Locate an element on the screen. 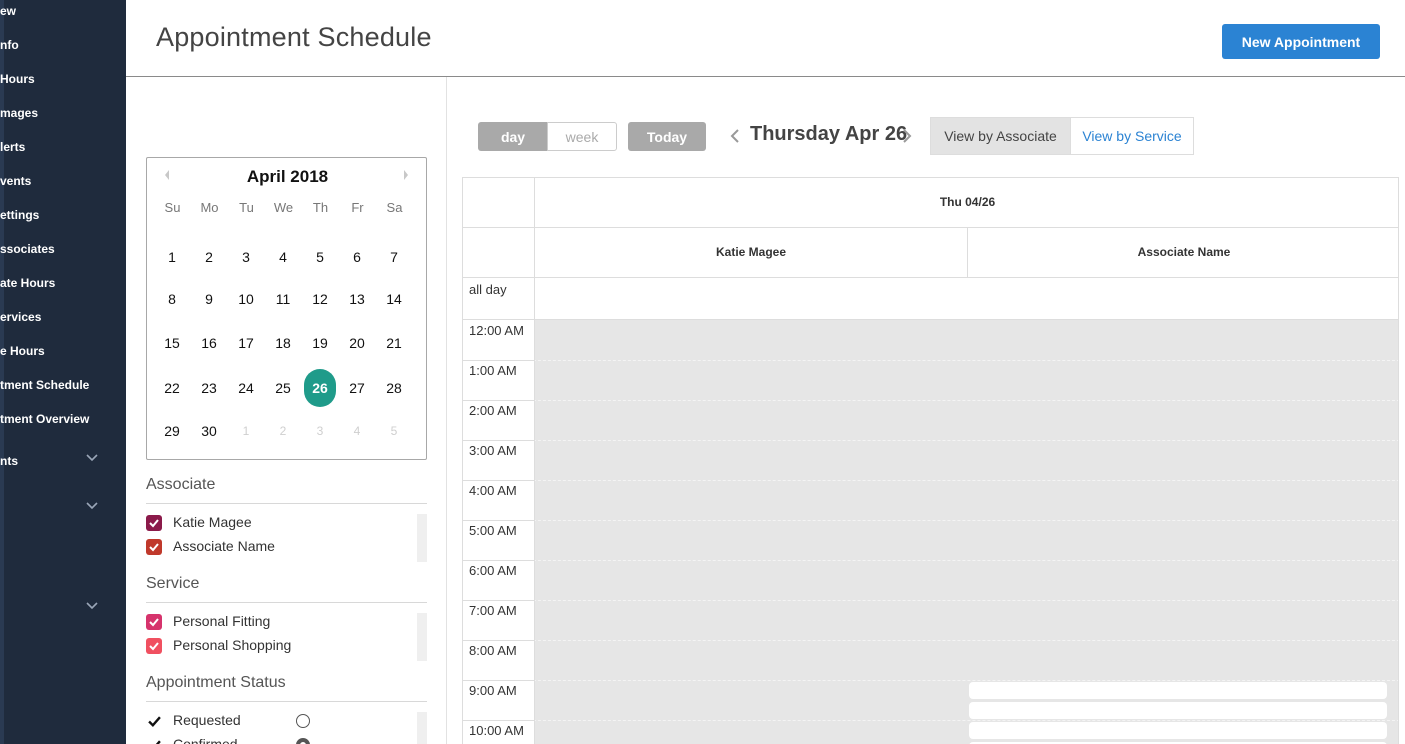 The width and height of the screenshot is (1405, 744). calendar-day-selected: 26 is located at coordinates (320, 388).